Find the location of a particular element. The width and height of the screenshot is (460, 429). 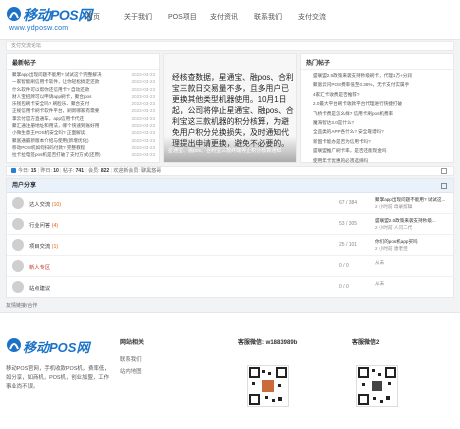

forum-stat: 67 / 384 is located at coordinates (348, 203).